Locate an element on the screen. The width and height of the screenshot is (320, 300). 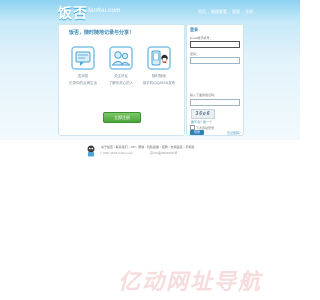
captcha-label: 输入下面的验证码： is located at coordinates (204, 95).